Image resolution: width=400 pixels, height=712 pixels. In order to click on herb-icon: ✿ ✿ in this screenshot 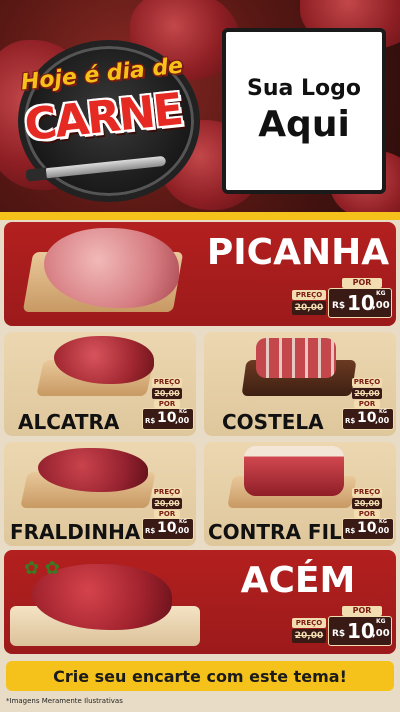, I will do `click(42, 568)`.